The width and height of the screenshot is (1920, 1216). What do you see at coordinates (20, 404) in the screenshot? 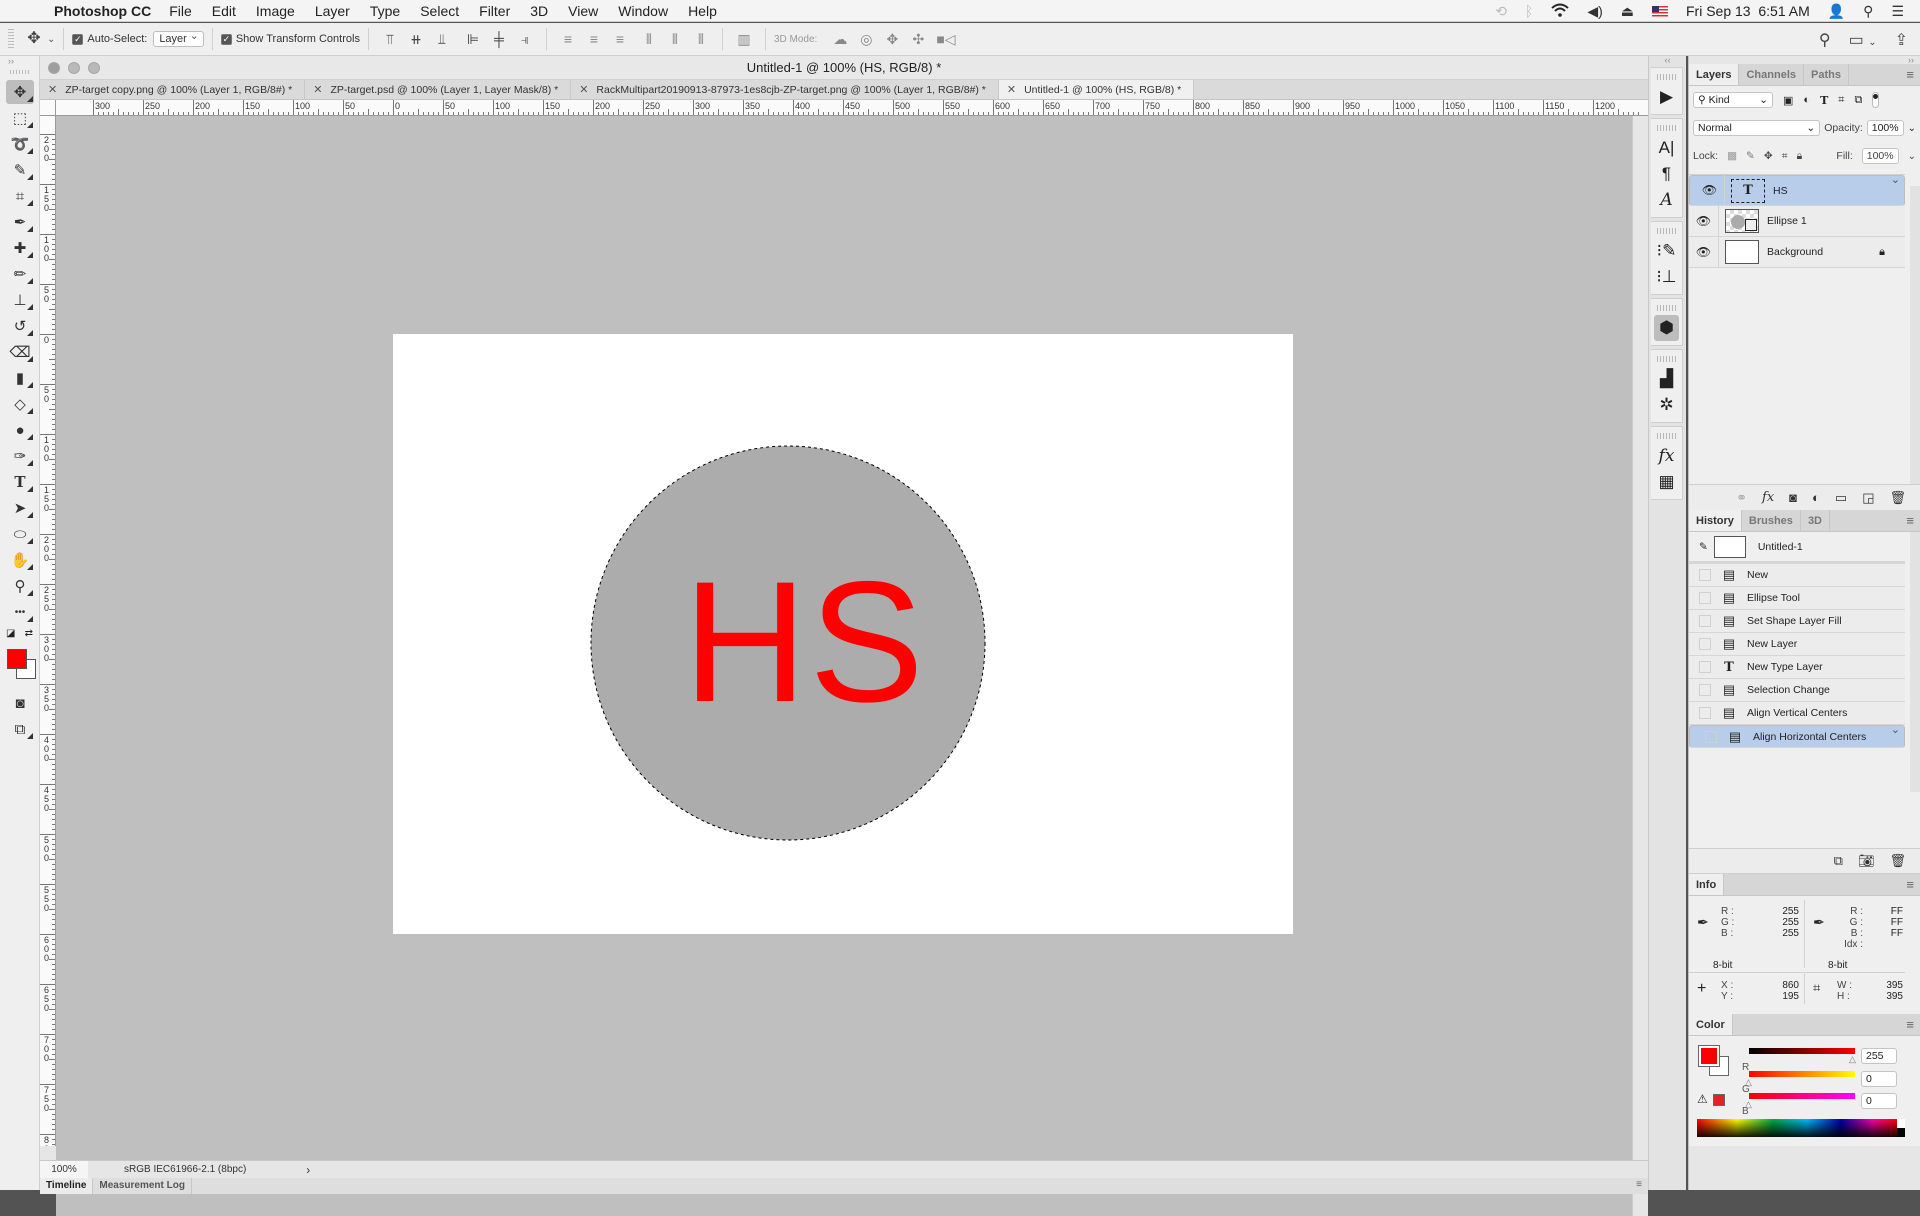
I see `blur-tool: ◇` at bounding box center [20, 404].